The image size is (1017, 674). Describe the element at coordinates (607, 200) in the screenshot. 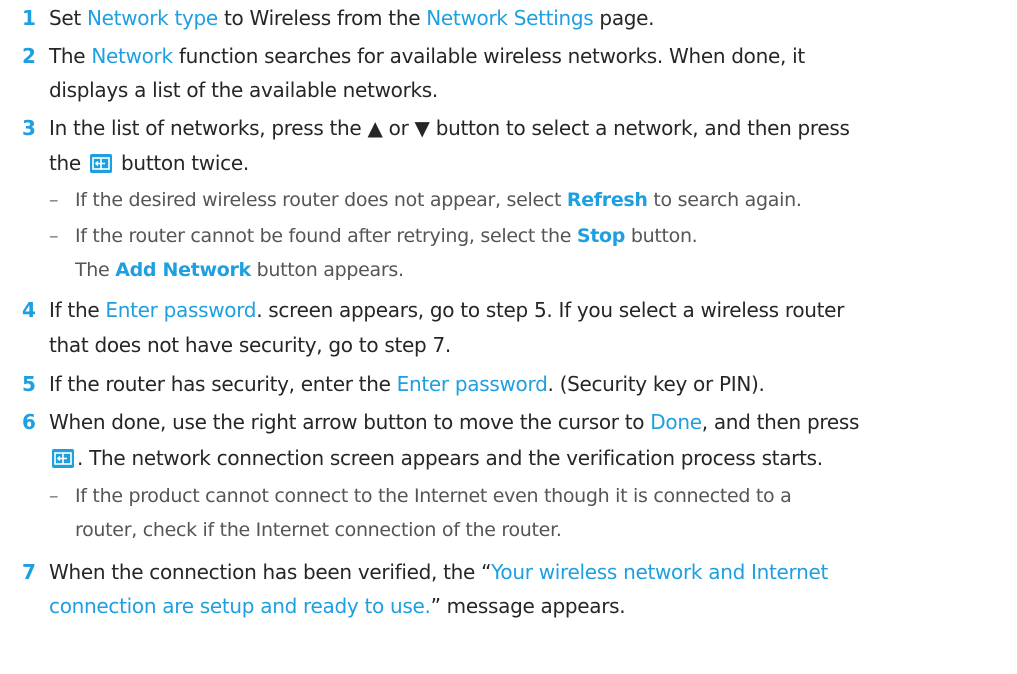

I see `refresh-term: Refresh` at that location.